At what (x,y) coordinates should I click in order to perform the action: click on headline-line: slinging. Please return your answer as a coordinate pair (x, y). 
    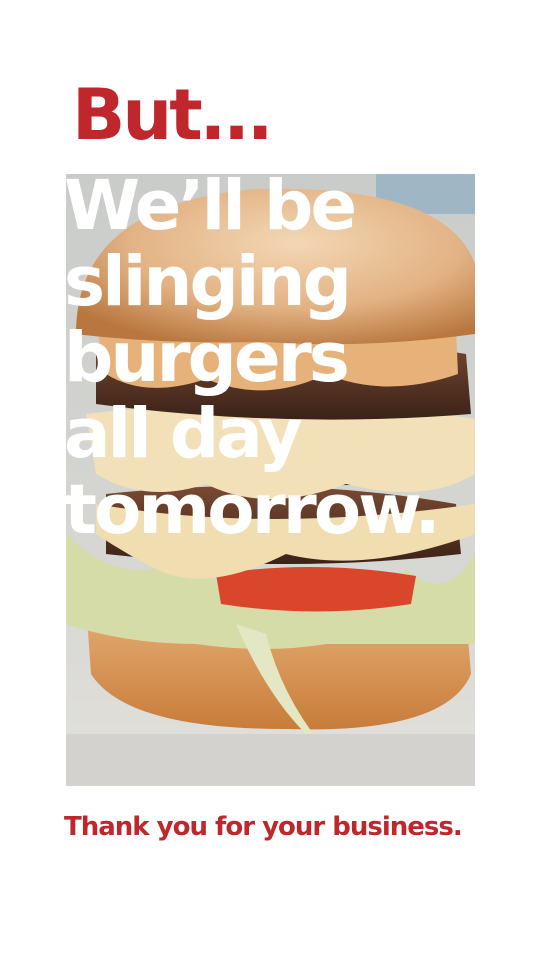
    Looking at the image, I should click on (208, 282).